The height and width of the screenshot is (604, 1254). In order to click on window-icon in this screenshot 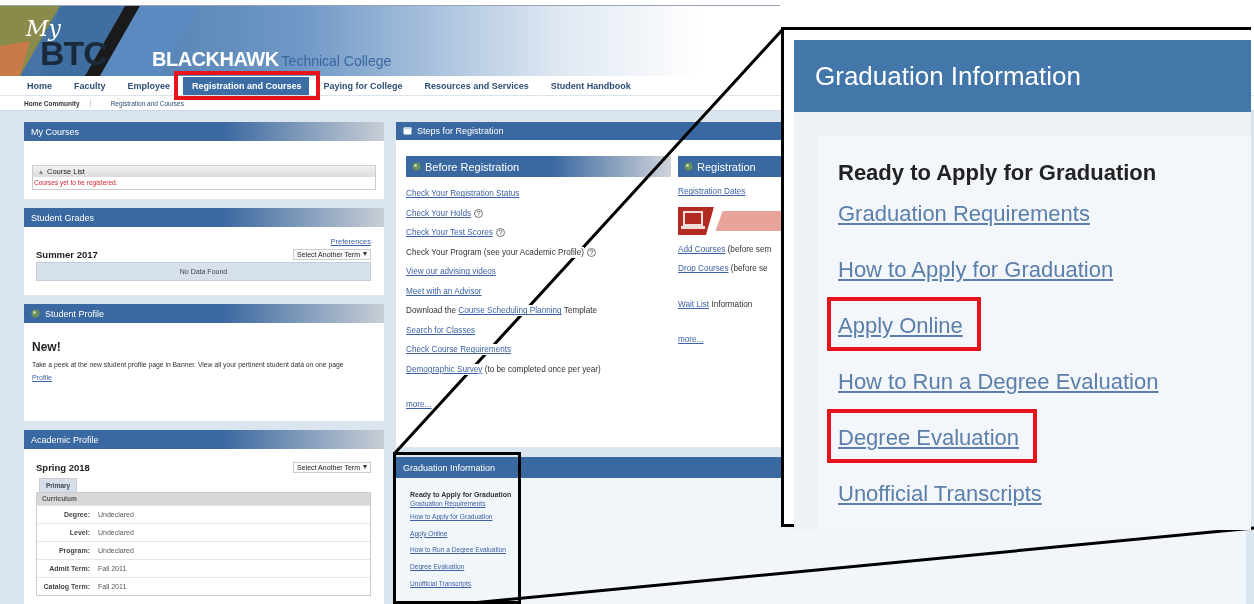, I will do `click(407, 131)`.